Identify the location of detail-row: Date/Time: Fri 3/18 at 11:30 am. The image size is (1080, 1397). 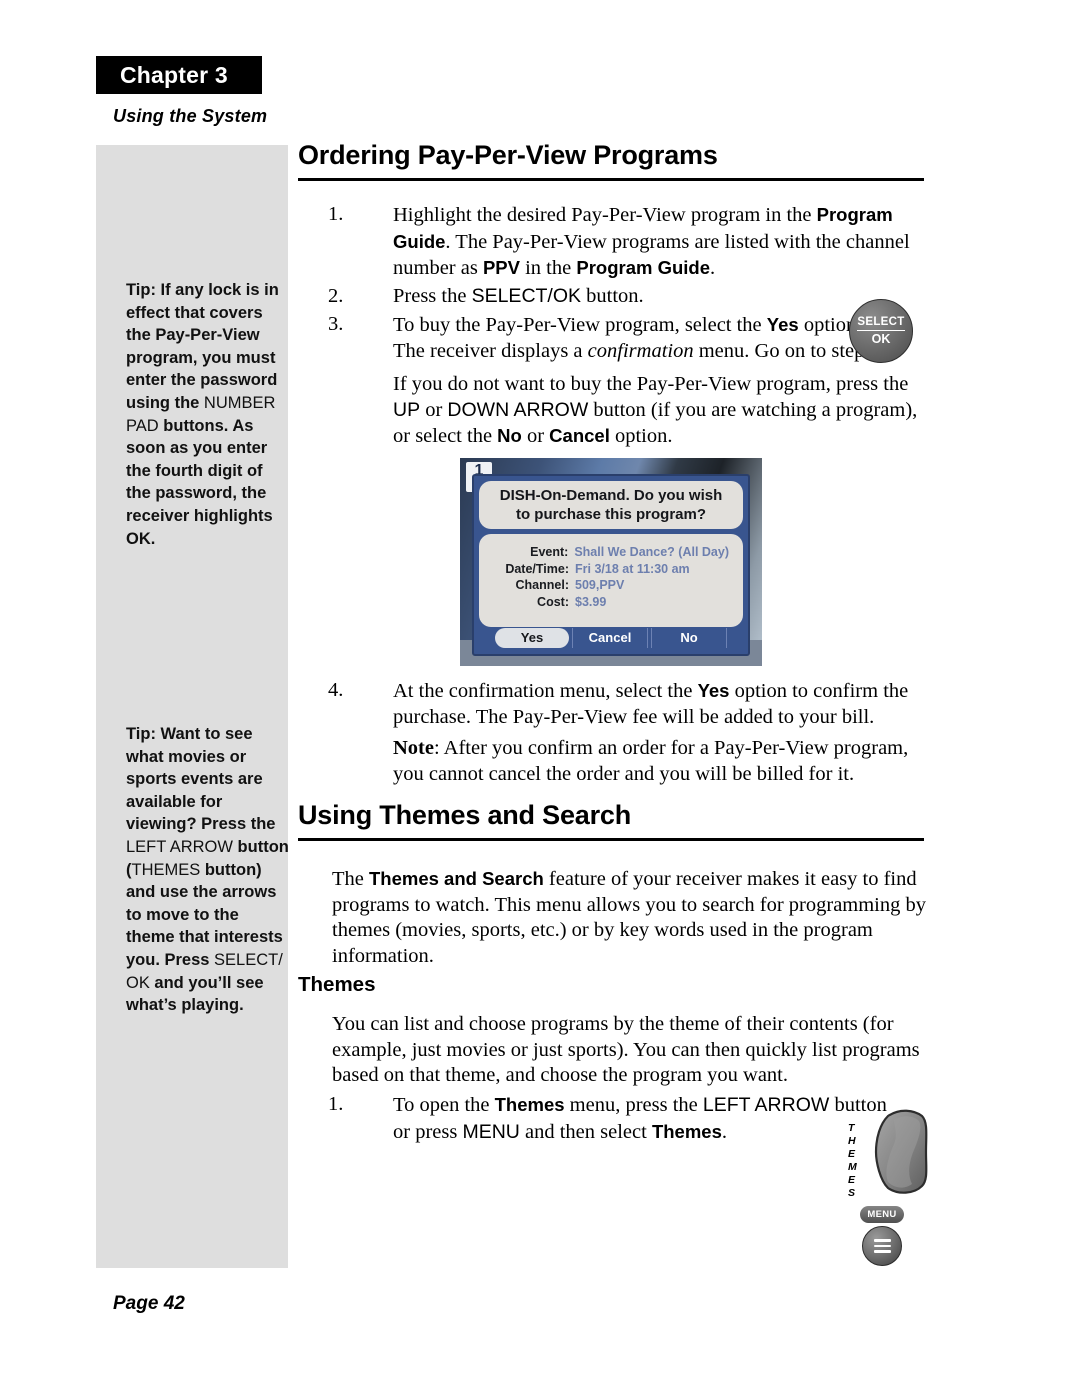
(607, 569).